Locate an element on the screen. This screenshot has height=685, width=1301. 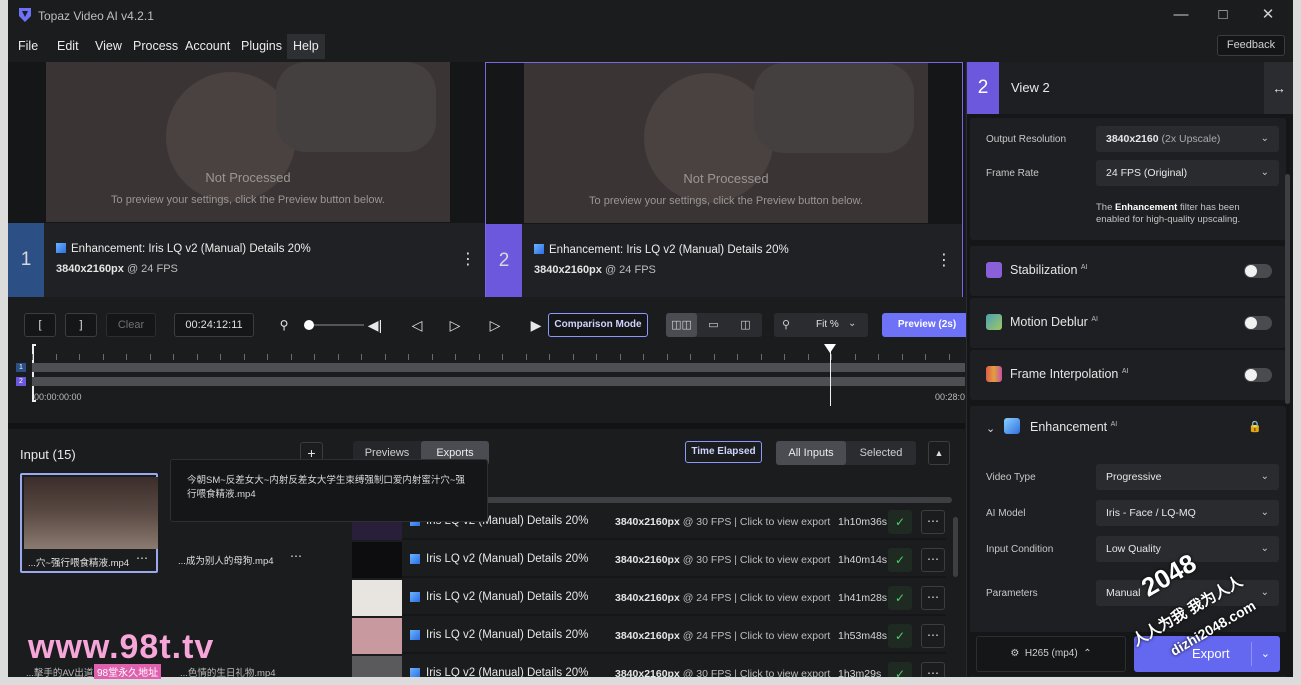
all-inputs-tab: All Inputs is located at coordinates (811, 453).